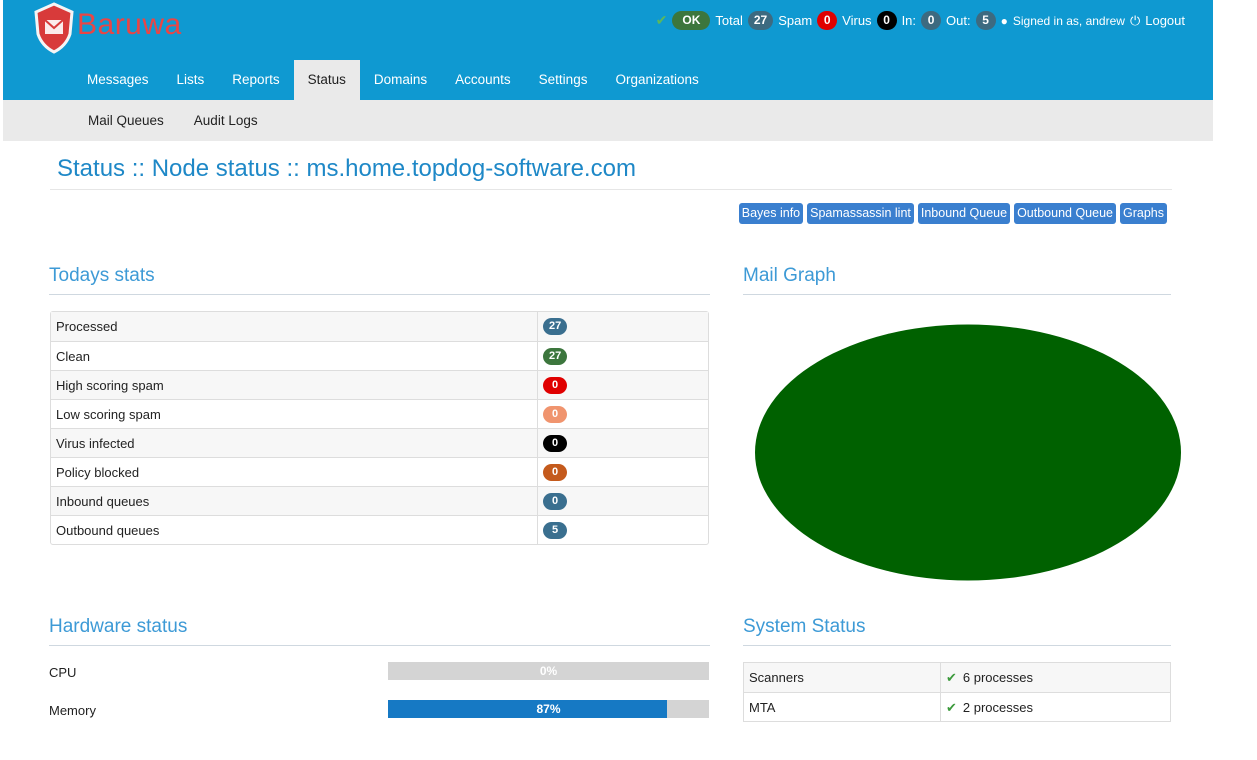  I want to click on memory-progress-bar: 87%, so click(548, 709).